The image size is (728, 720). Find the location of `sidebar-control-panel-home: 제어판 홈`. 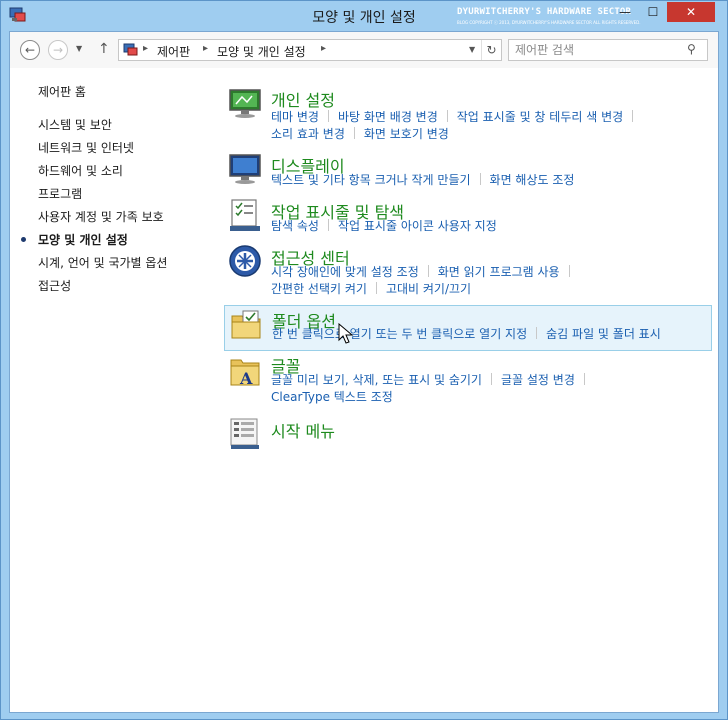

sidebar-control-panel-home: 제어판 홈 is located at coordinates (62, 91).